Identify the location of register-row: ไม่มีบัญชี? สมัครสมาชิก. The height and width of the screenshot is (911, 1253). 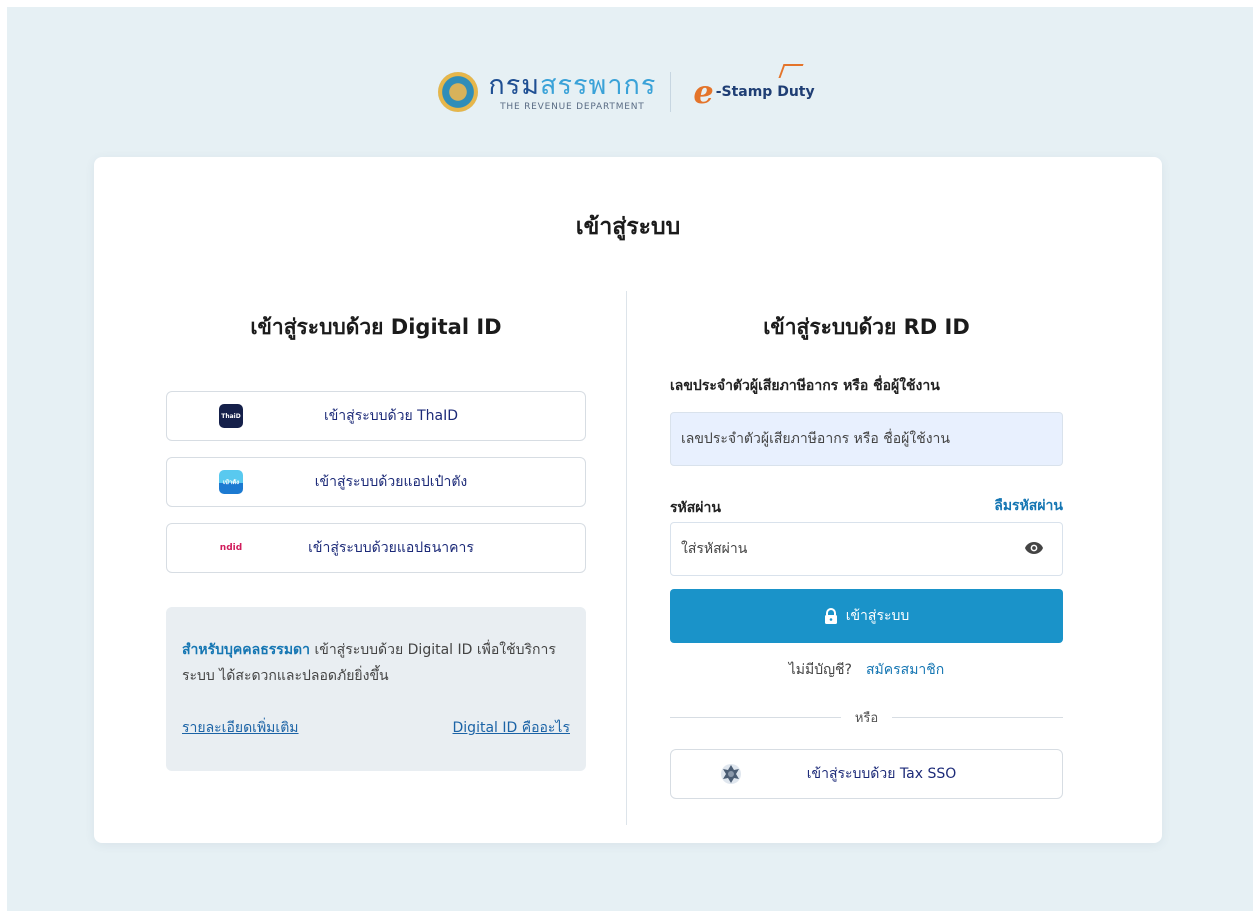
(866, 670).